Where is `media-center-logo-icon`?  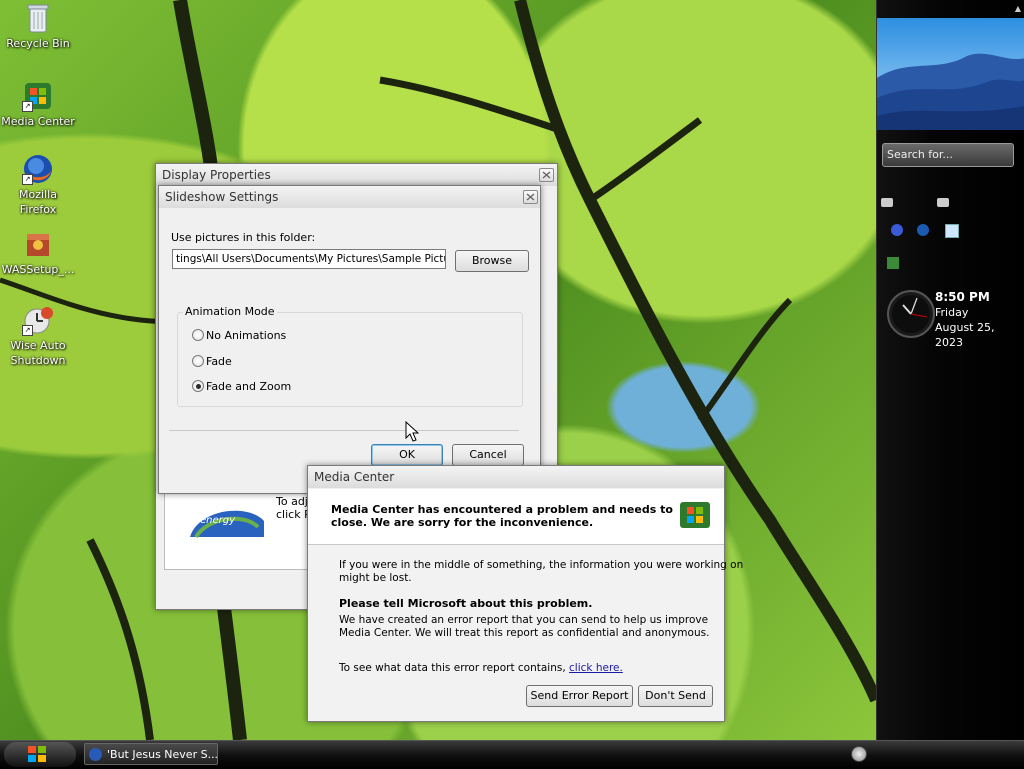
media-center-logo-icon is located at coordinates (695, 515).